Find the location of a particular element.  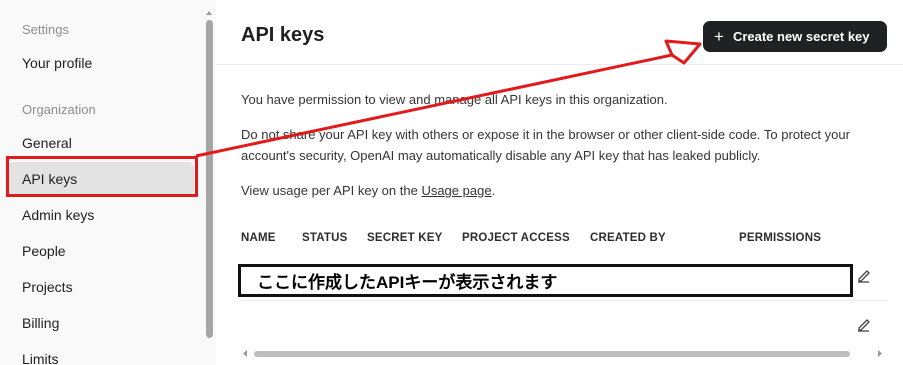

create-secret-key-label: Create new secret key is located at coordinates (801, 36).